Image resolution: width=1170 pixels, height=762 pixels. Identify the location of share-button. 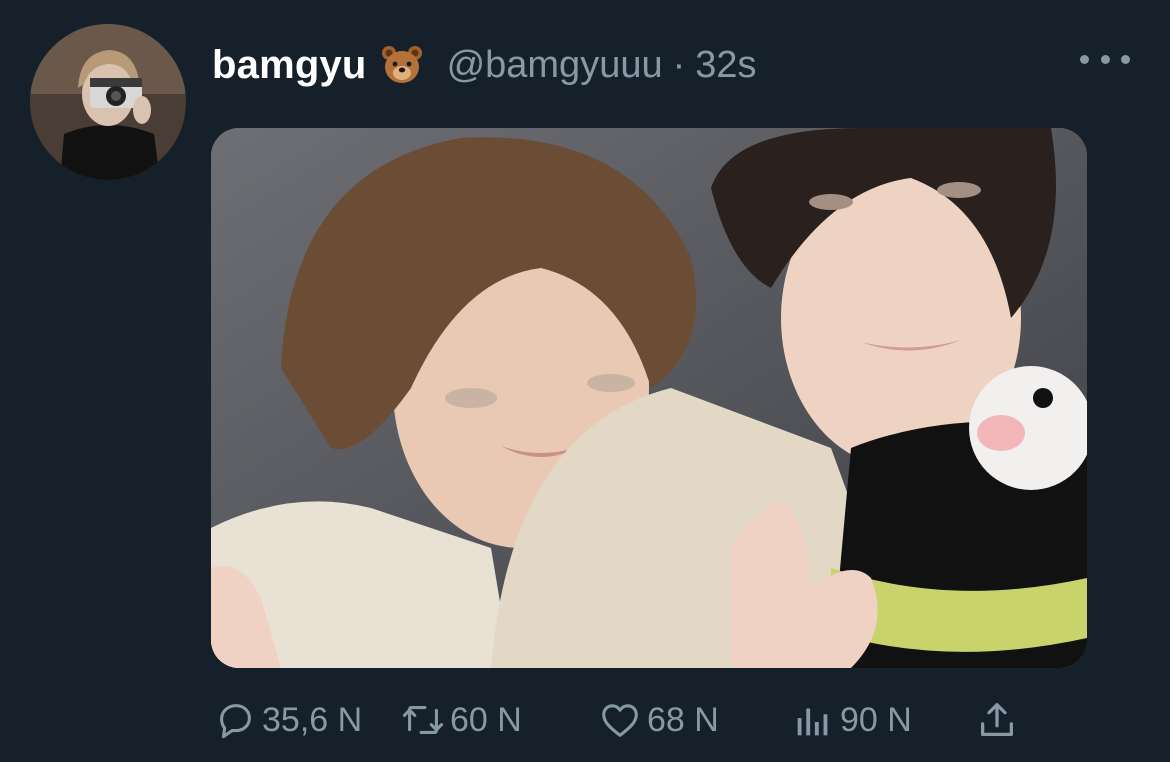
(999, 720).